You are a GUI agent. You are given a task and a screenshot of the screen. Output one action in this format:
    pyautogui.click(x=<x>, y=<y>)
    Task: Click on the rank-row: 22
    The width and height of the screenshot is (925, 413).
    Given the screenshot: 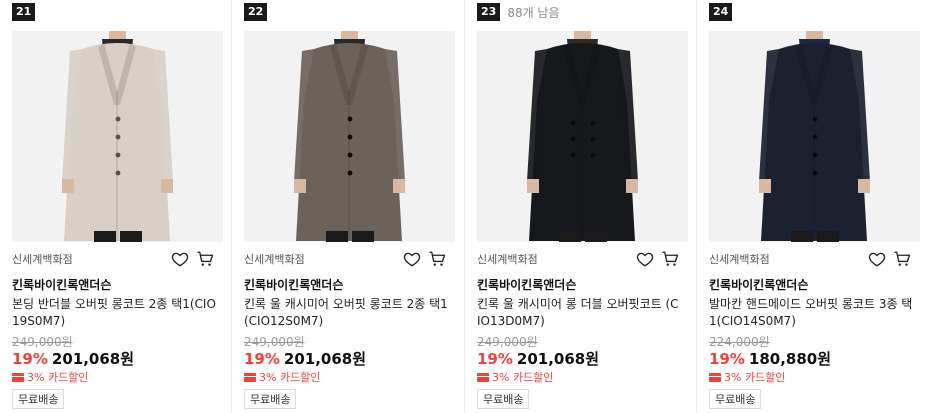 What is the action you would take?
    pyautogui.click(x=259, y=12)
    